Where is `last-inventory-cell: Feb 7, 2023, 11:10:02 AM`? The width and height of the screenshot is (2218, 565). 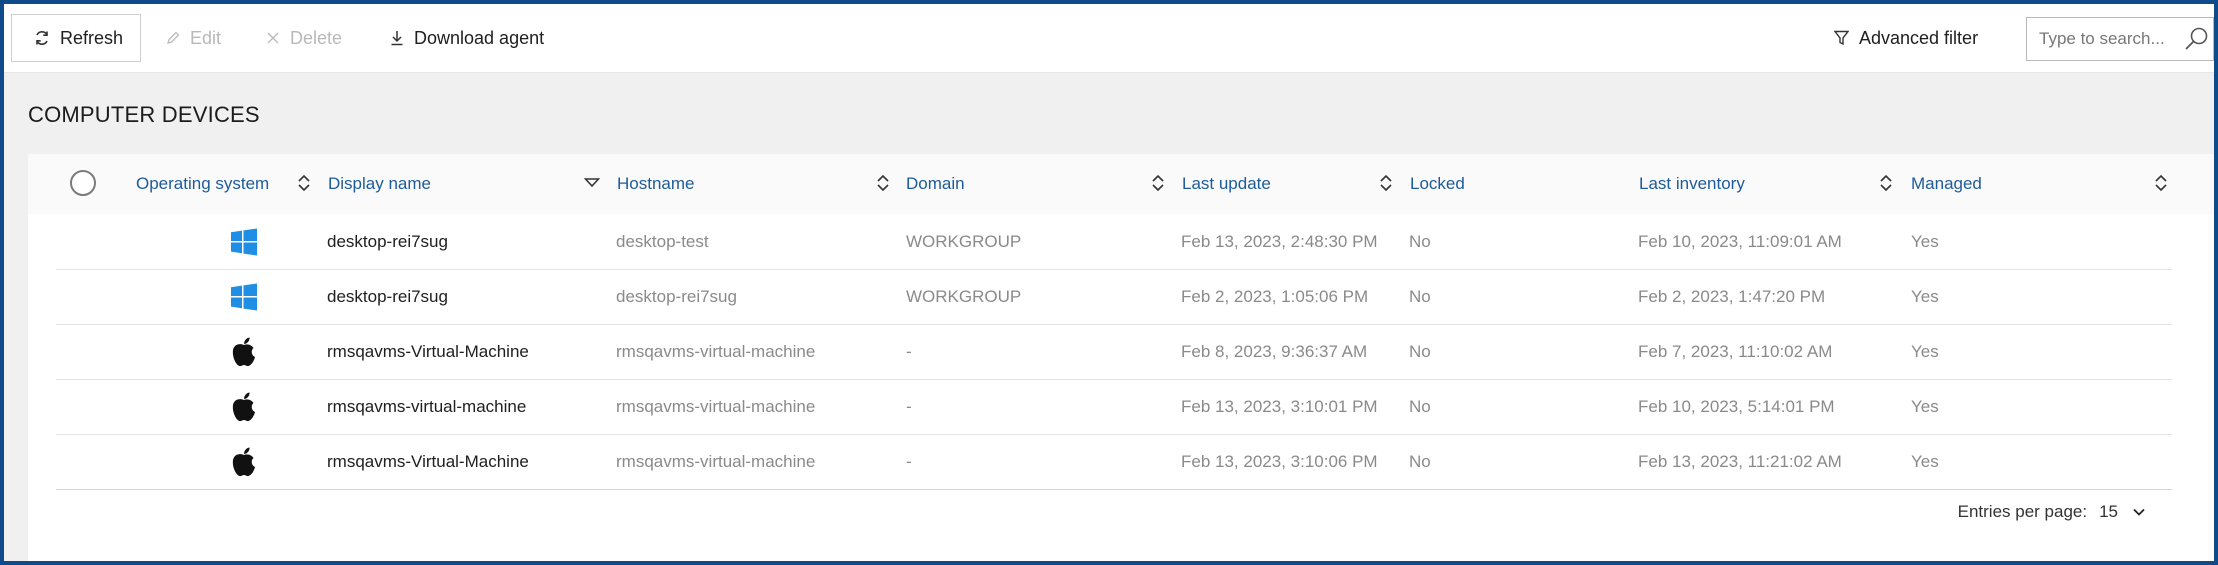 last-inventory-cell: Feb 7, 2023, 11:10:02 AM is located at coordinates (1735, 351).